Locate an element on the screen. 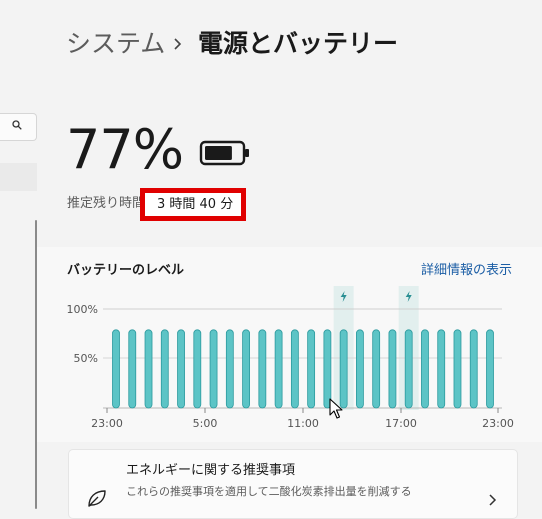 The height and width of the screenshot is (519, 542). y-tick-label: 100% is located at coordinates (82, 309).